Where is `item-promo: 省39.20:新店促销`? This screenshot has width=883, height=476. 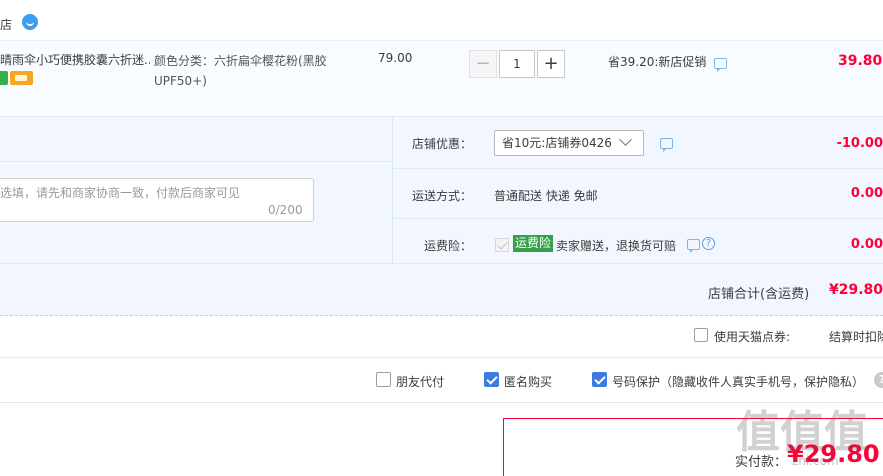 item-promo: 省39.20:新店促销 is located at coordinates (657, 62).